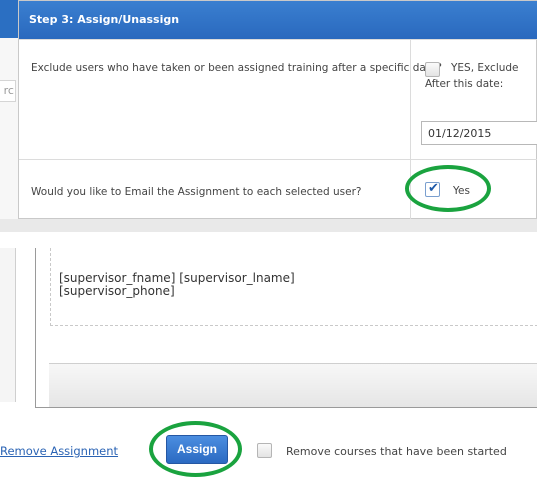  What do you see at coordinates (464, 84) in the screenshot?
I see `after-date-label: After this date:` at bounding box center [464, 84].